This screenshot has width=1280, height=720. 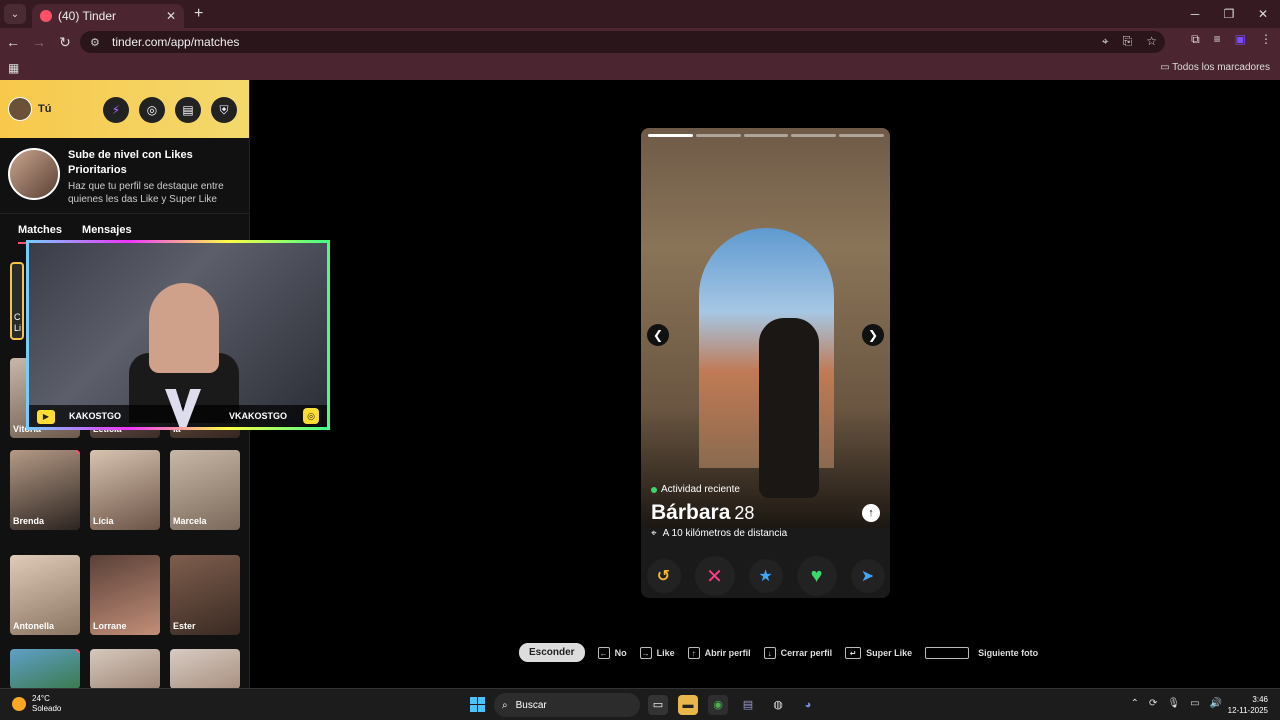 What do you see at coordinates (658, 335) in the screenshot?
I see `prev-photo-icon: ❮` at bounding box center [658, 335].